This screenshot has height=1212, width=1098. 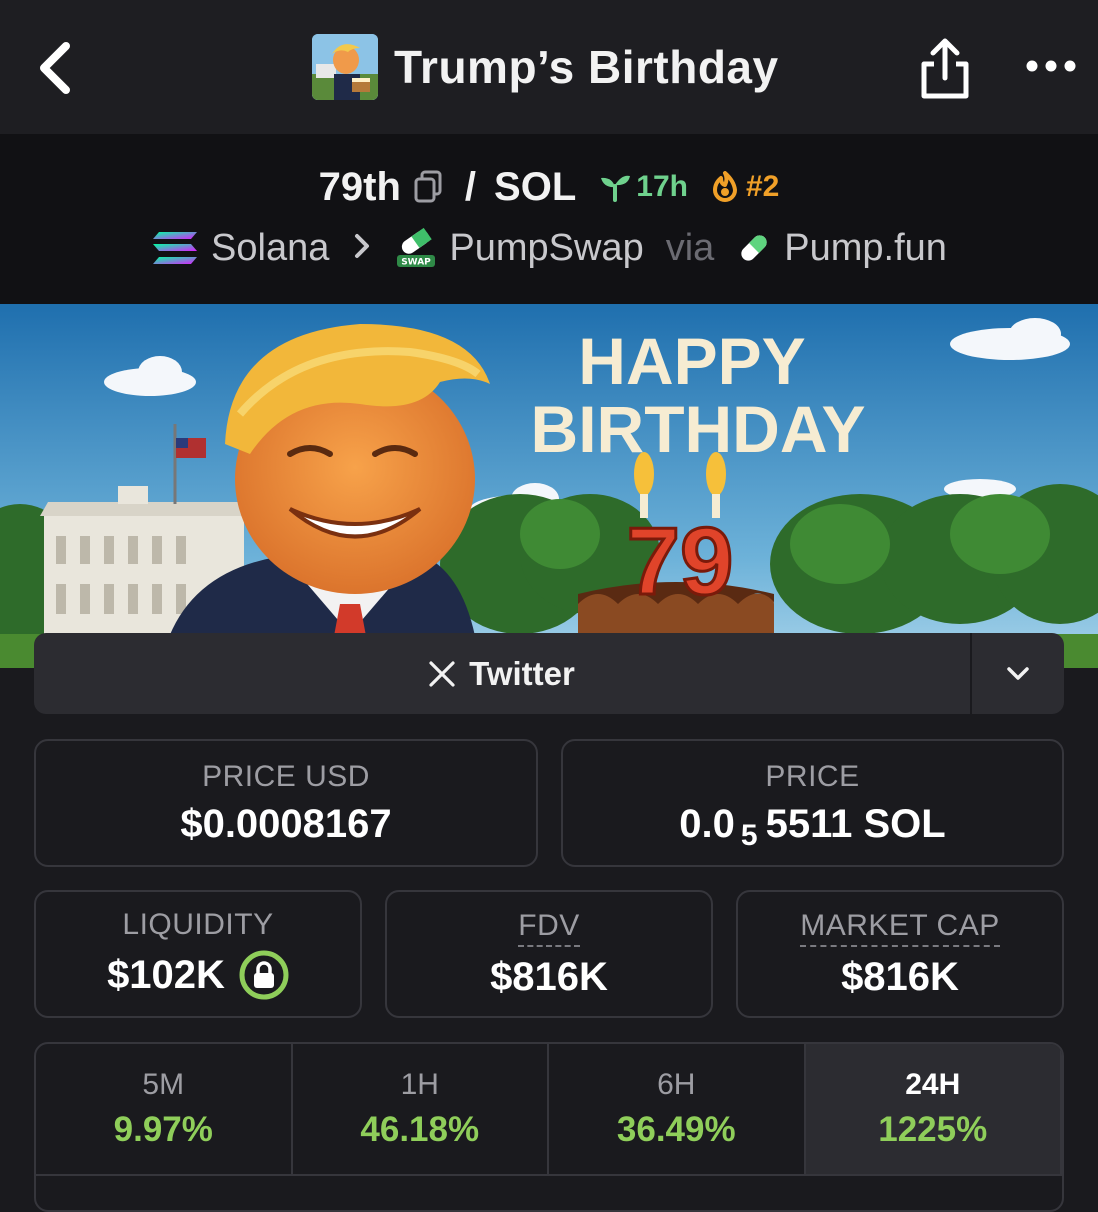 What do you see at coordinates (362, 248) in the screenshot?
I see `chevron-right-icon` at bounding box center [362, 248].